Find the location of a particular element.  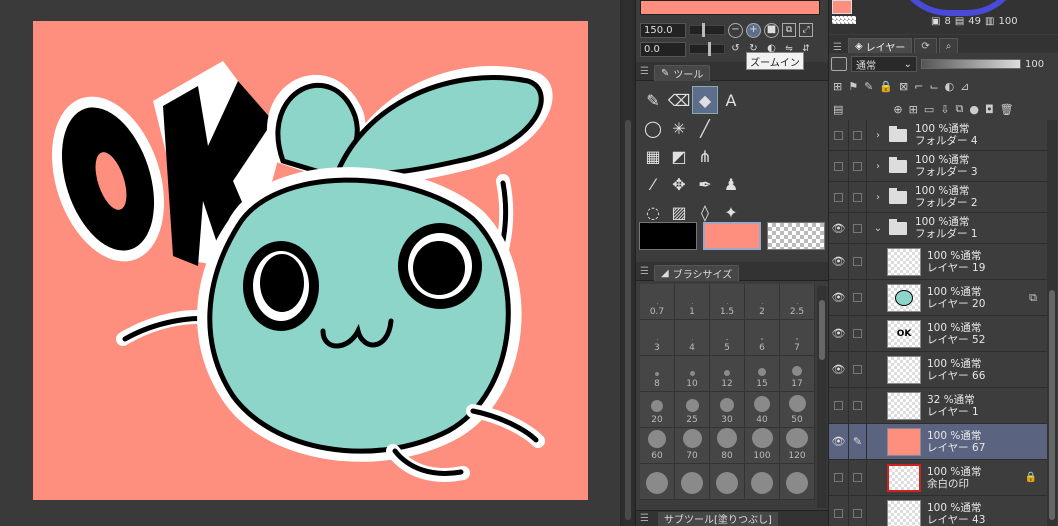

zoom-slider-knob is located at coordinates (703, 30).